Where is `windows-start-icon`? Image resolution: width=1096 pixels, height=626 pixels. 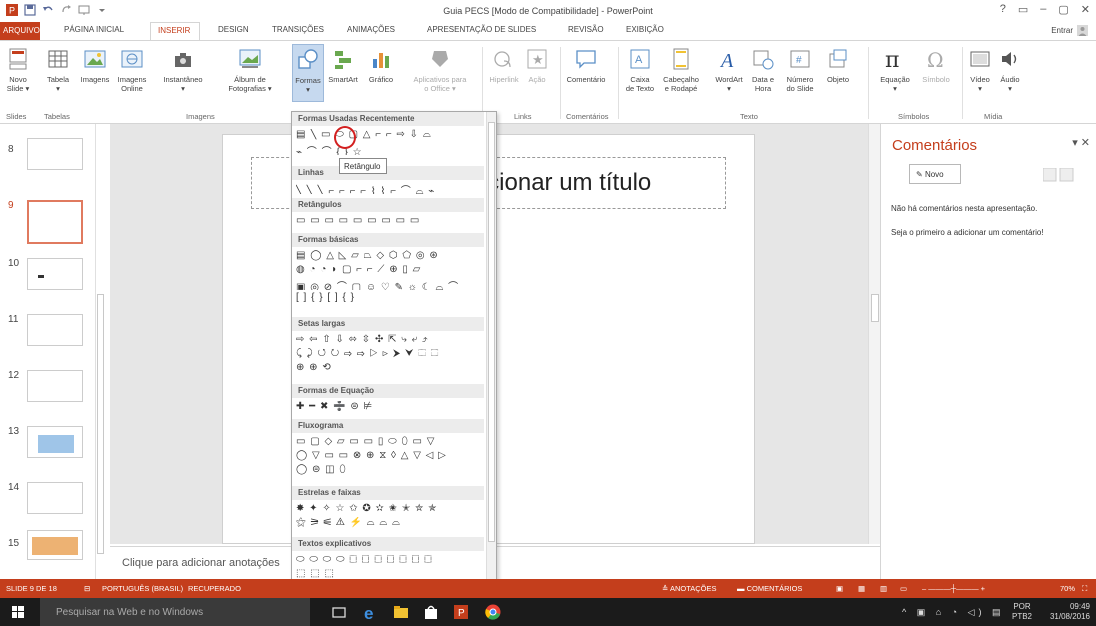
windows-start-icon is located at coordinates (18, 612).